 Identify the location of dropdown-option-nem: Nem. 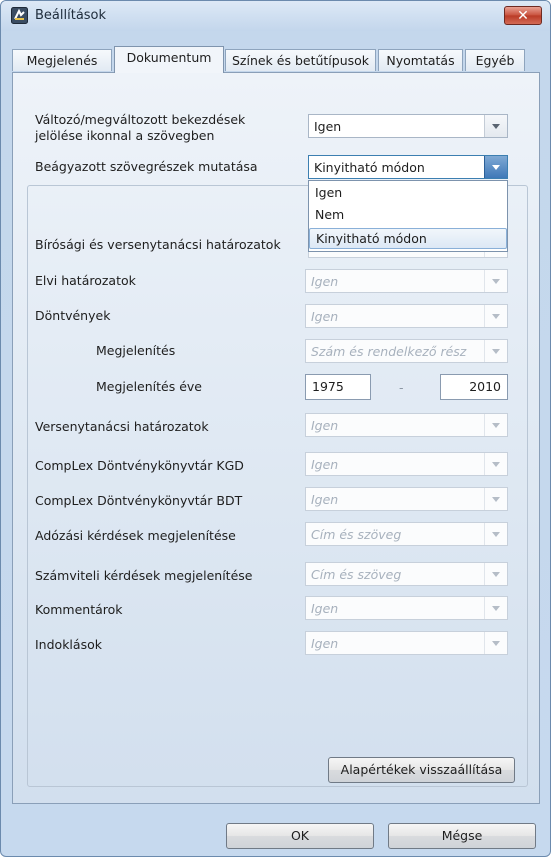
(408, 215).